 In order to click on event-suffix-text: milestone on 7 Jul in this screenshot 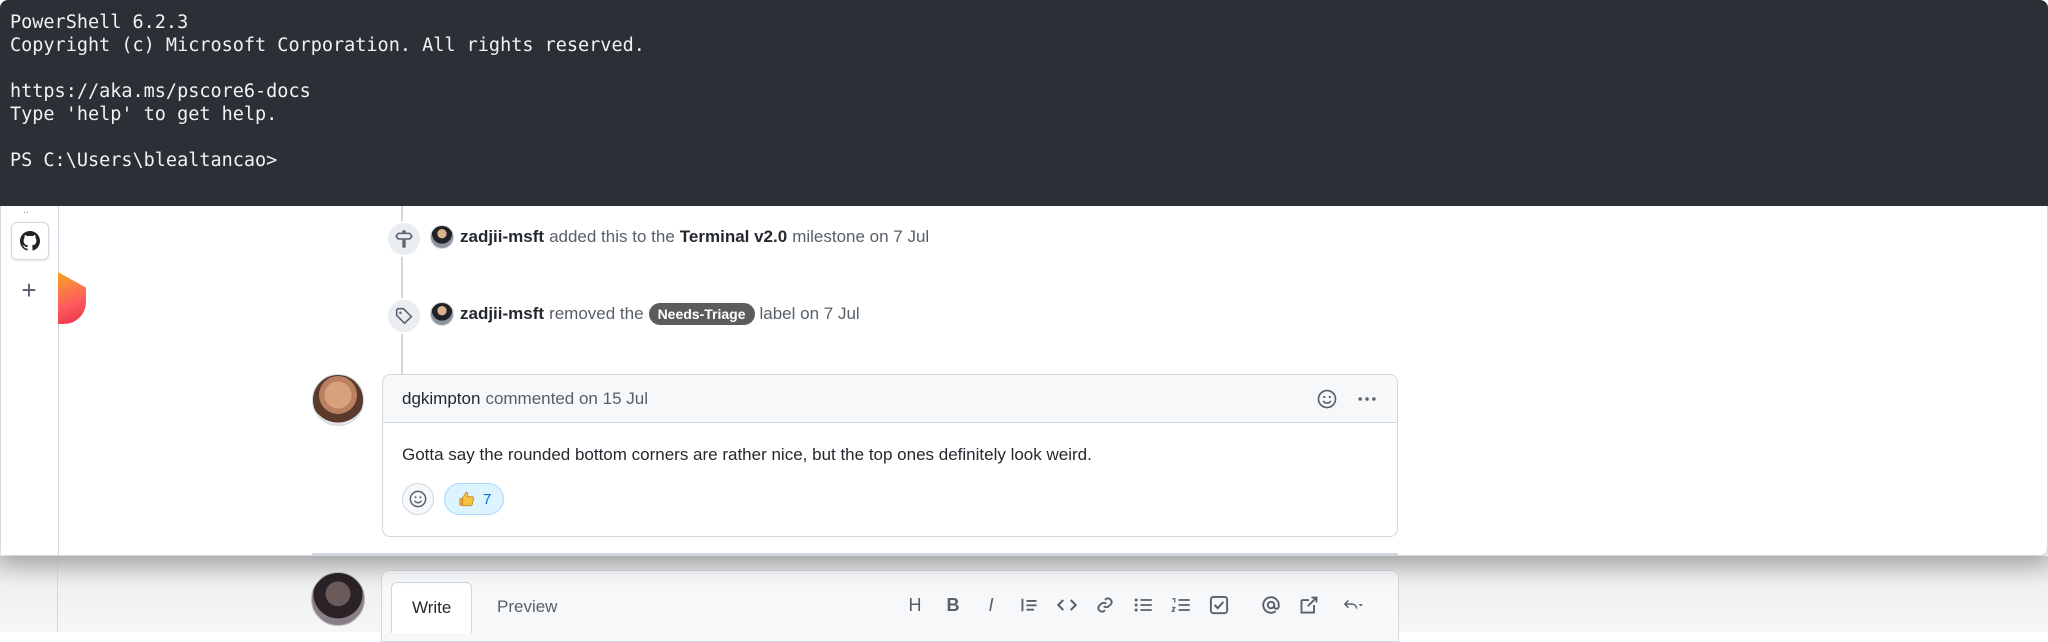, I will do `click(861, 236)`.